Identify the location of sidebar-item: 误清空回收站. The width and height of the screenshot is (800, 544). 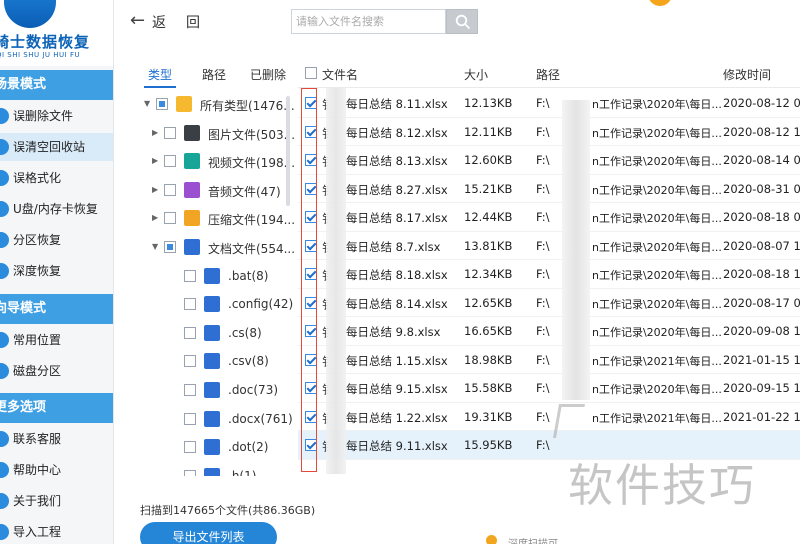
(56, 147).